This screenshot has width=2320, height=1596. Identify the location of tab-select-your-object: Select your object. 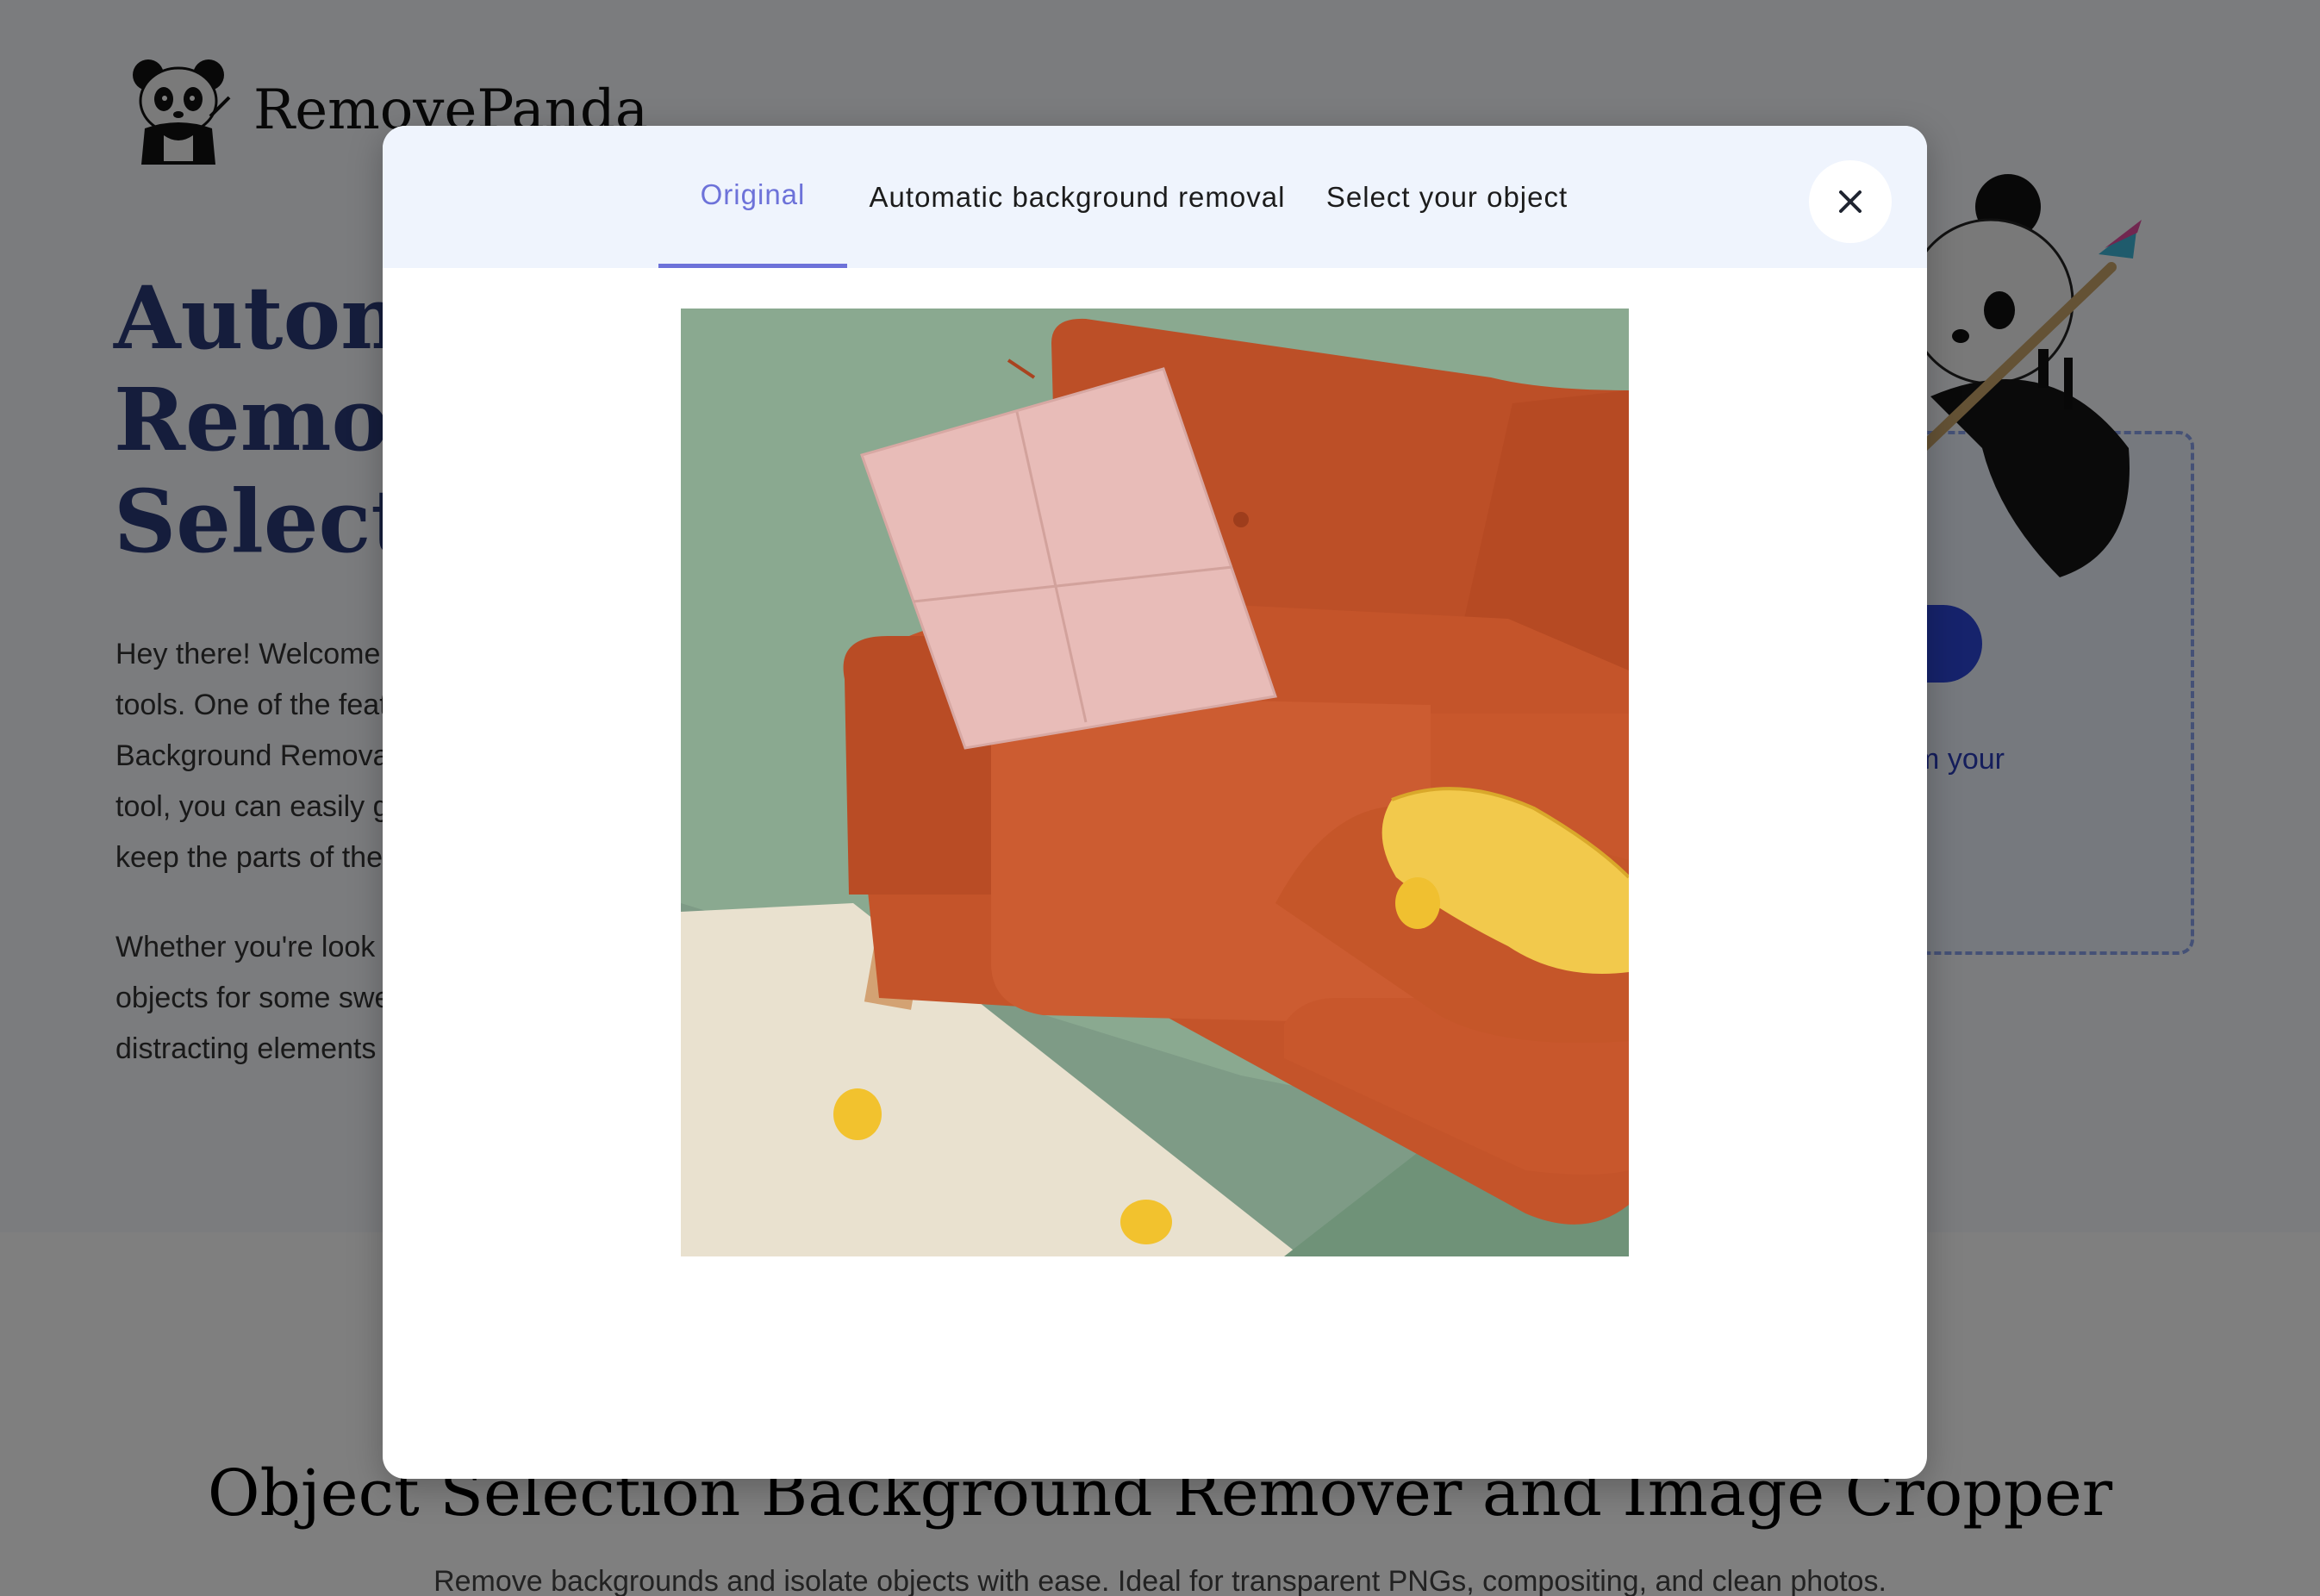
(1447, 197).